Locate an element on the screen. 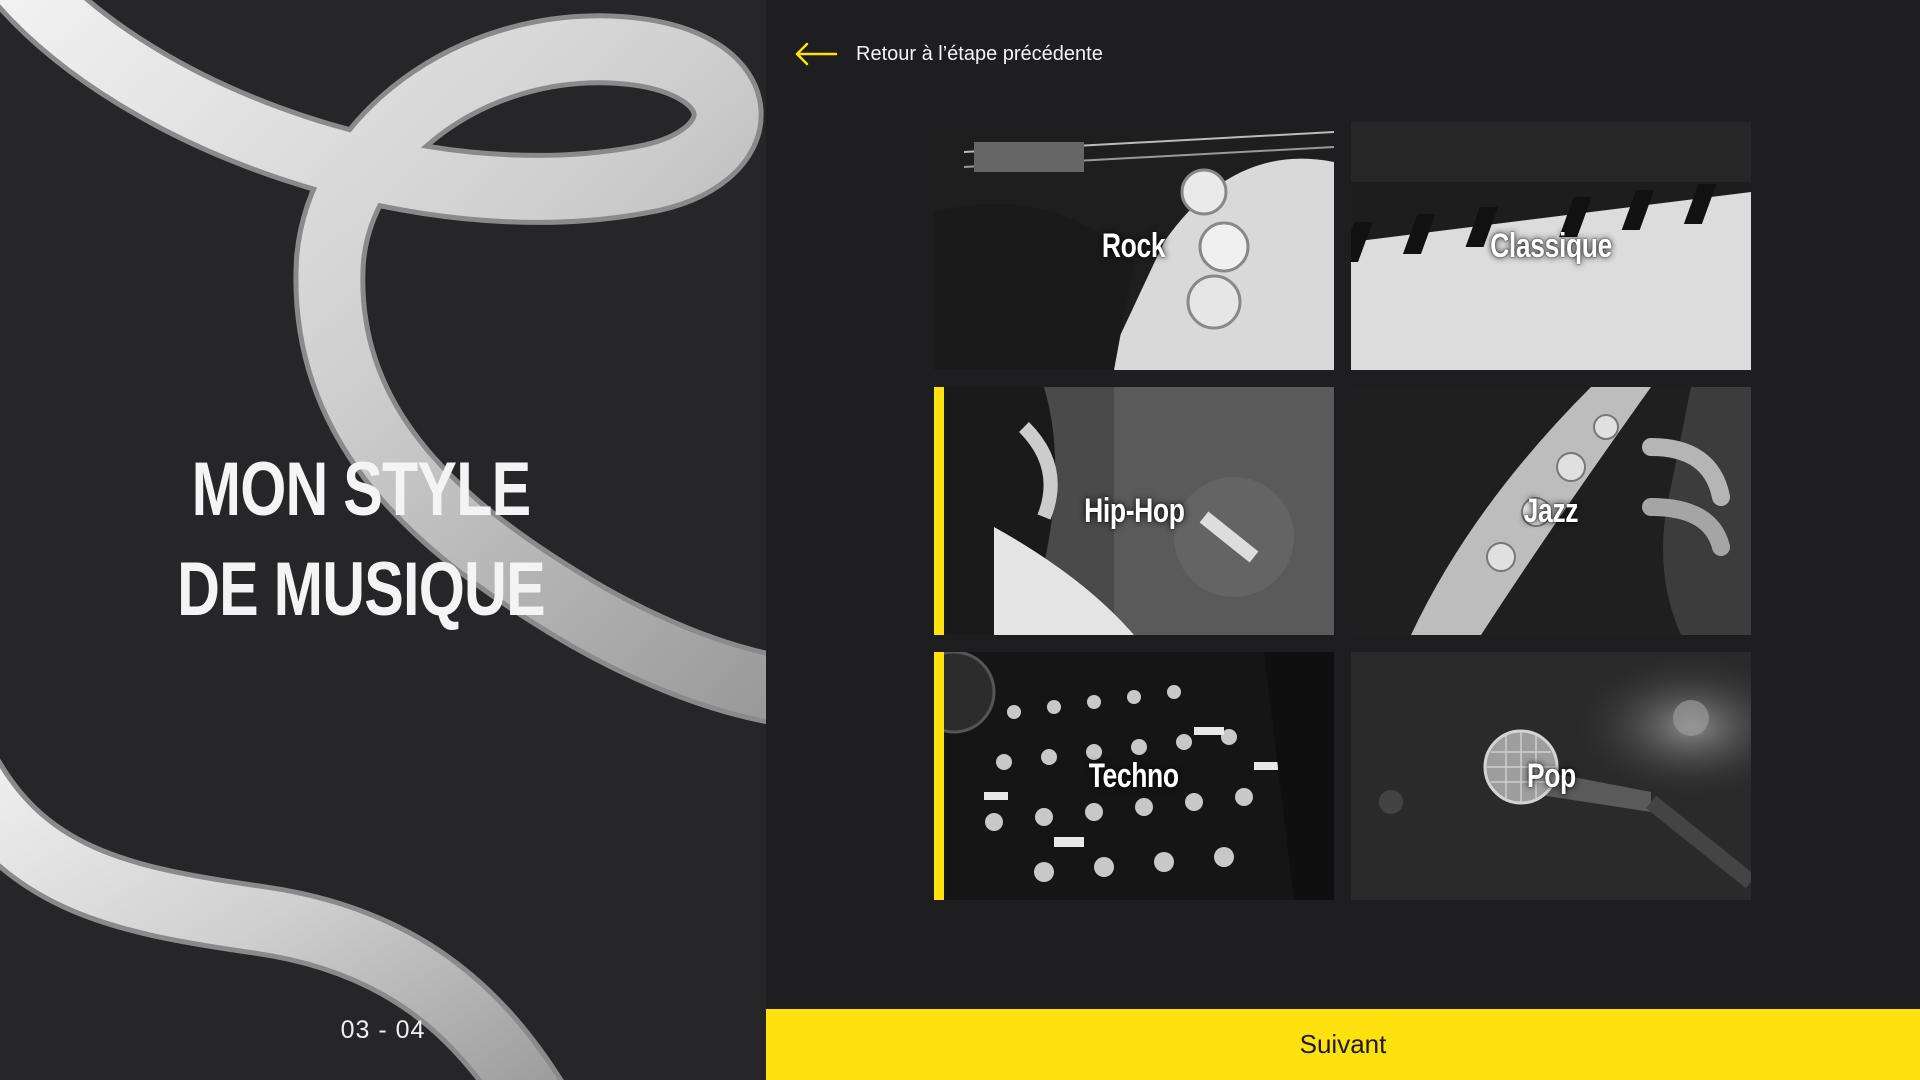  genre-label-classique: Classique is located at coordinates (1551, 245).